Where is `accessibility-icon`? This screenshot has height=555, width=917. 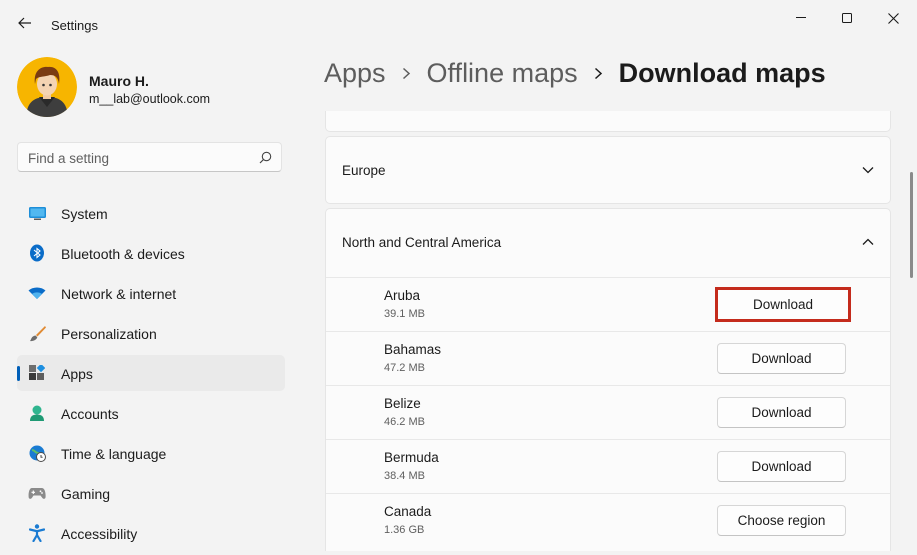 accessibility-icon is located at coordinates (37, 533).